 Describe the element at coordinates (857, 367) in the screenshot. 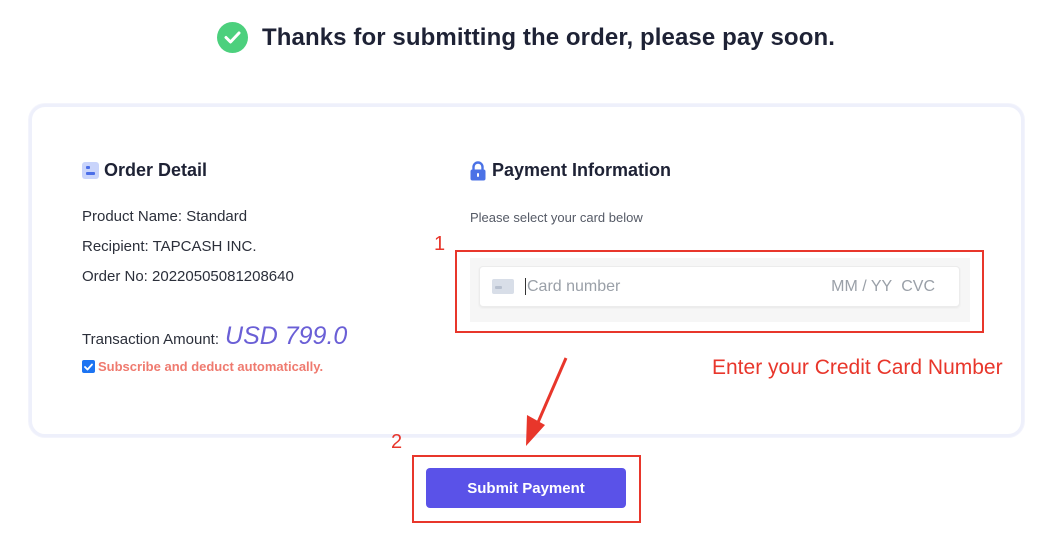

I see `instruction-annotation: Enter your Credit Card Number` at that location.